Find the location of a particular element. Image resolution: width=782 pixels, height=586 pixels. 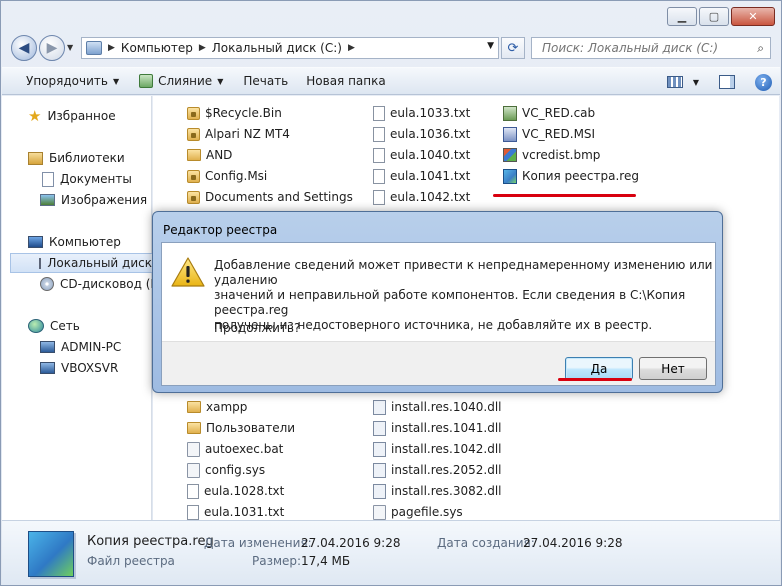

file-item: eula.1031.txt is located at coordinates (235, 512).